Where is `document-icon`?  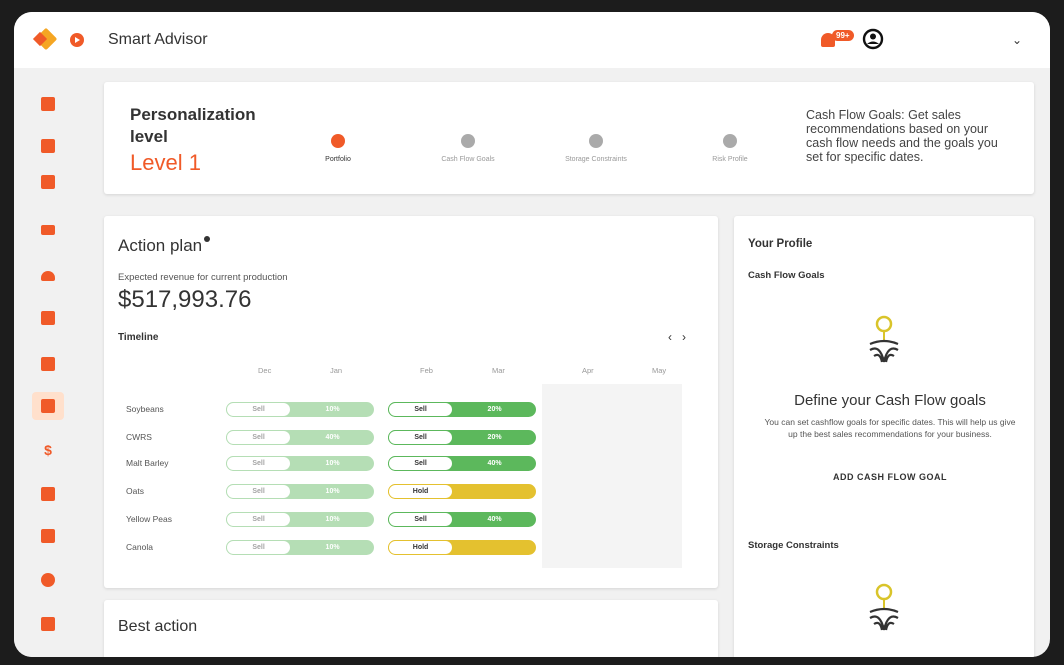
document-icon is located at coordinates (48, 146).